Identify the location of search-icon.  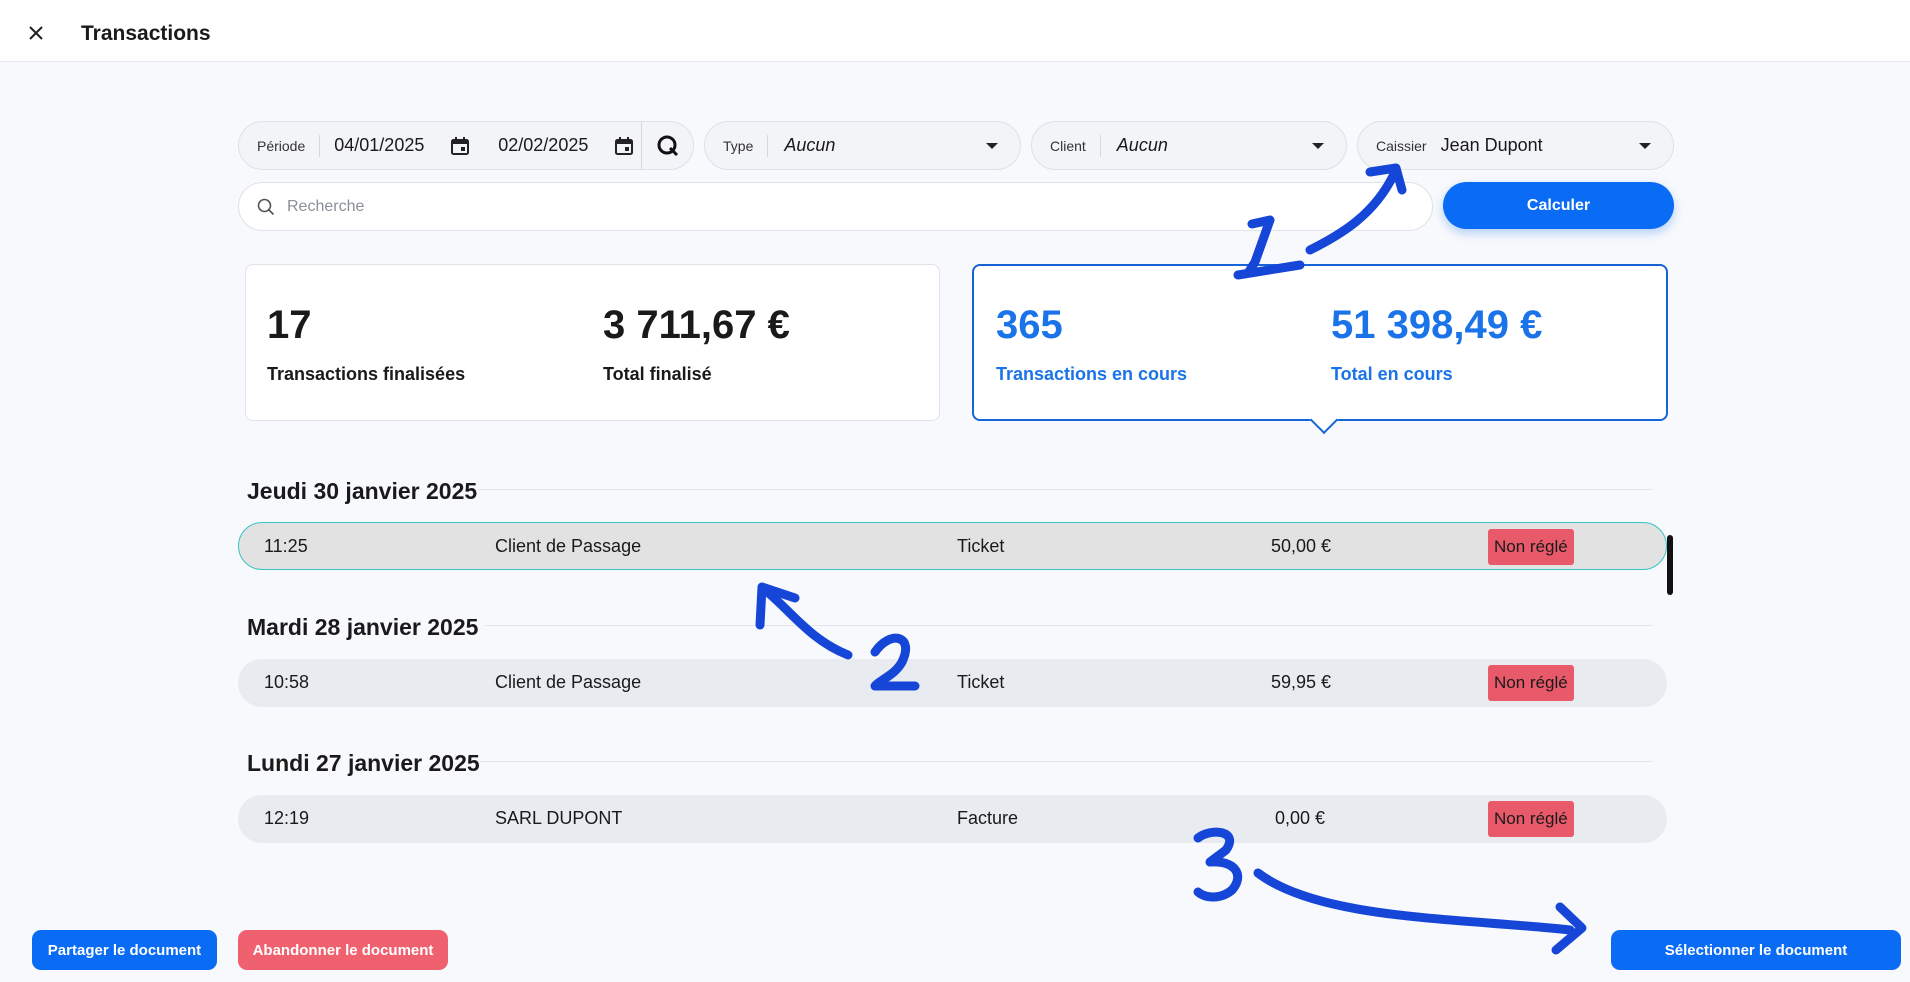
(266, 206).